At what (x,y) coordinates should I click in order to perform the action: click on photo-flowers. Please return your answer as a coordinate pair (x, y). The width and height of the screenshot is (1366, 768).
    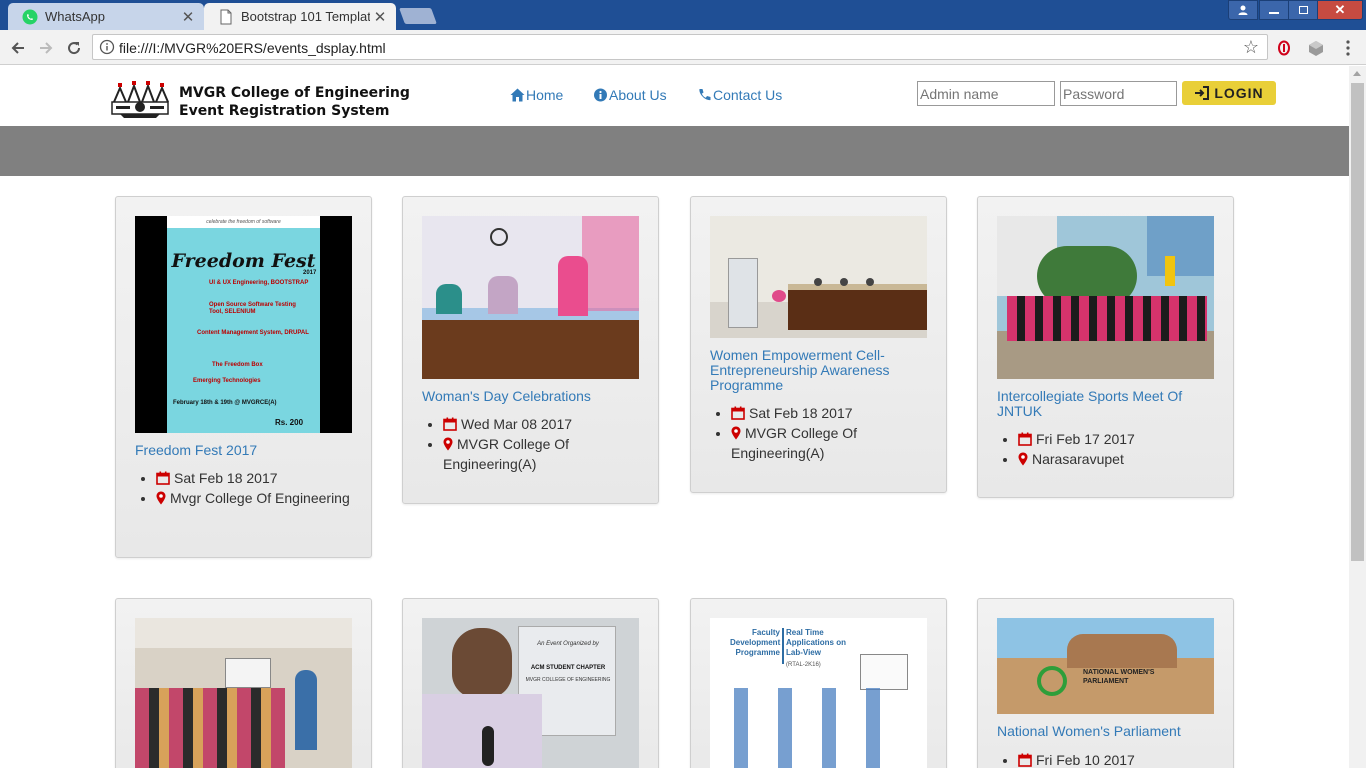
    Looking at the image, I should click on (779, 296).